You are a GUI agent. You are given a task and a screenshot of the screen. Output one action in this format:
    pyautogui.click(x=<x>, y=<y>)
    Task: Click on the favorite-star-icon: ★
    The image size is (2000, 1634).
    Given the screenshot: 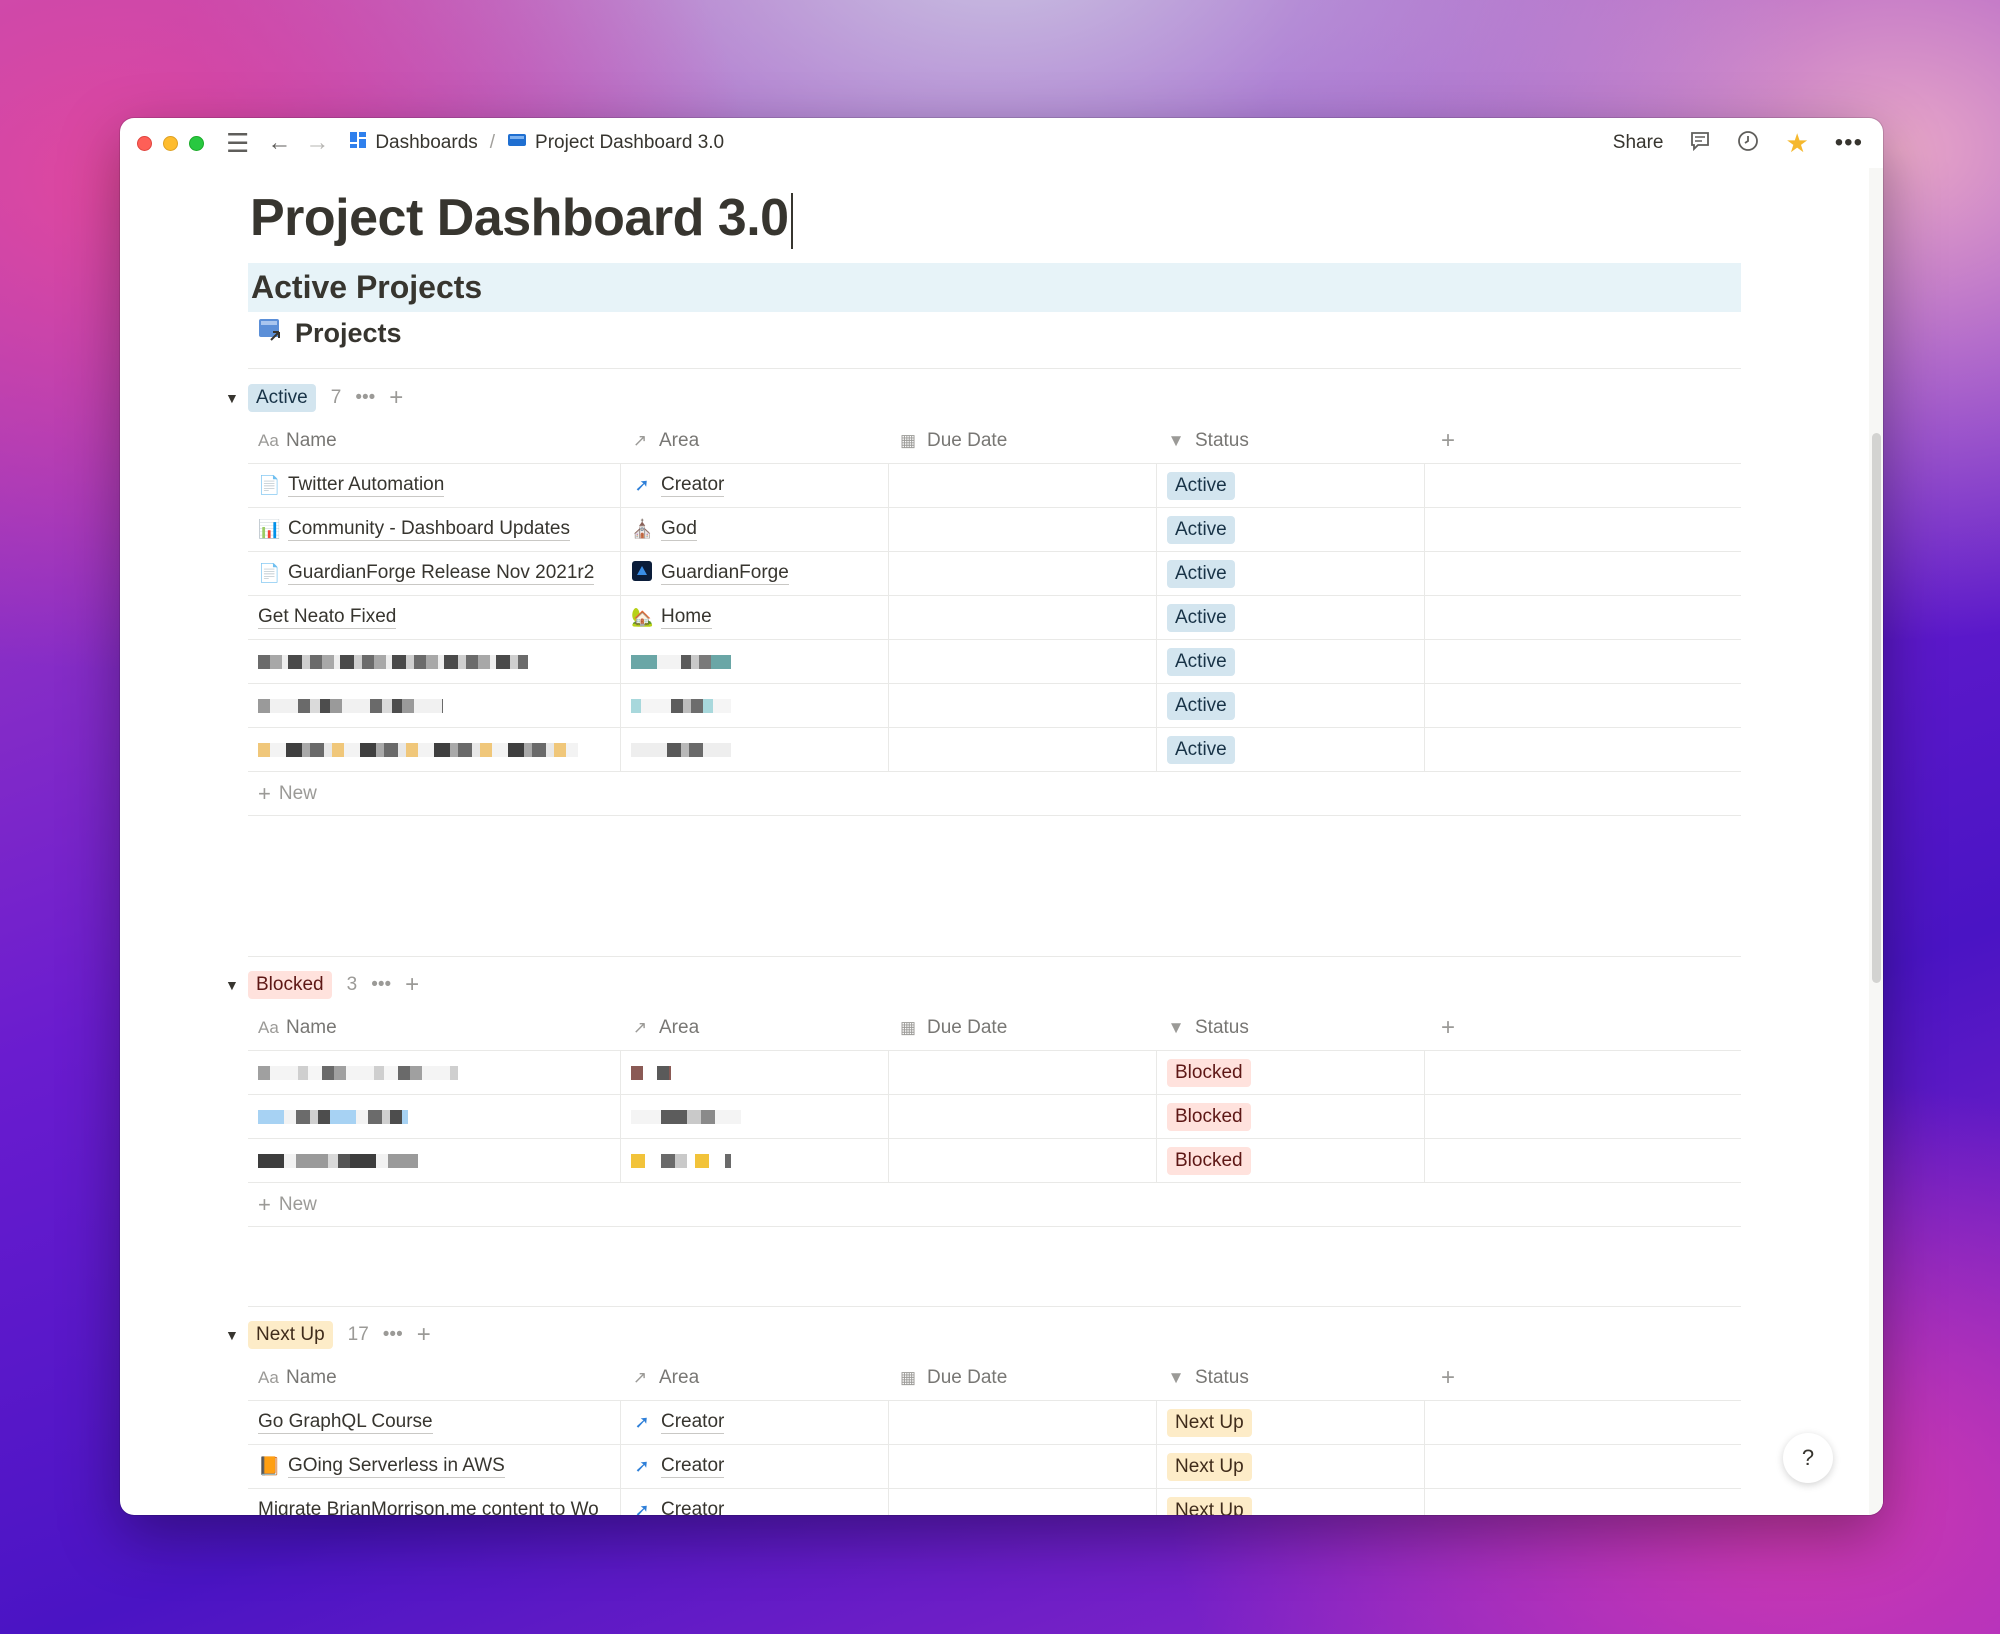 What is the action you would take?
    pyautogui.click(x=1796, y=143)
    